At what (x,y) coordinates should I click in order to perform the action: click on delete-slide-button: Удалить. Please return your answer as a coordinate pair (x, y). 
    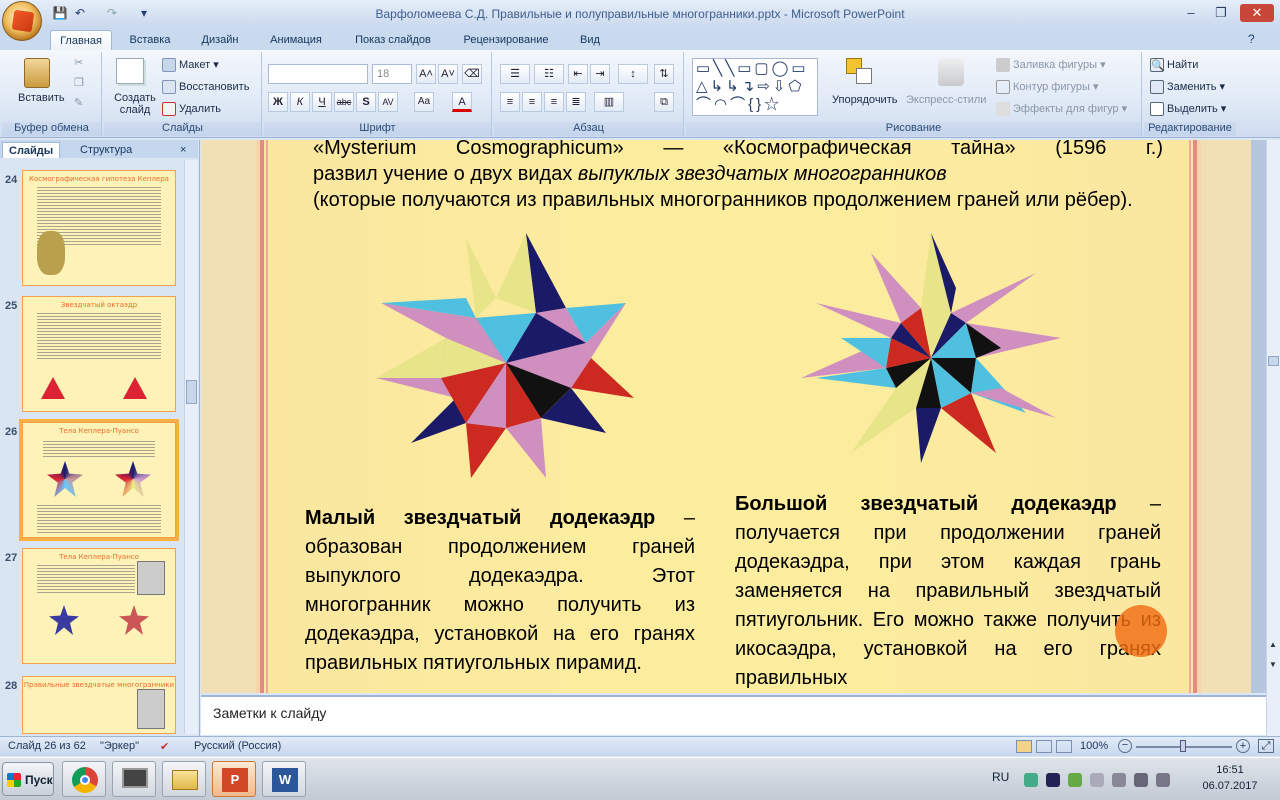
    Looking at the image, I should click on (191, 109).